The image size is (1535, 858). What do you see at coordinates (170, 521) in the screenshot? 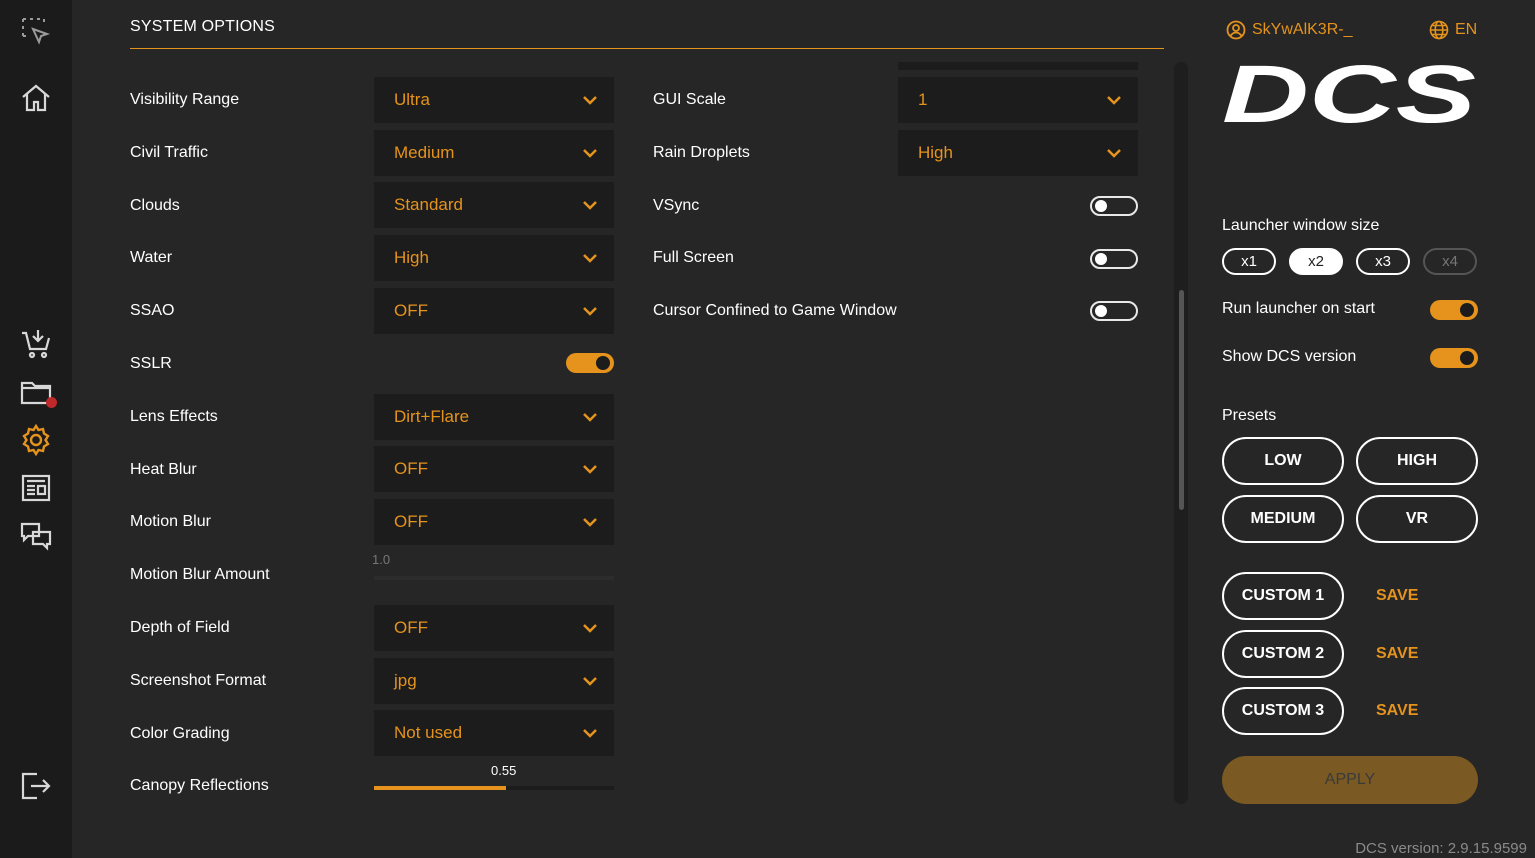
I see `label-motion-blur: Motion Blur` at bounding box center [170, 521].